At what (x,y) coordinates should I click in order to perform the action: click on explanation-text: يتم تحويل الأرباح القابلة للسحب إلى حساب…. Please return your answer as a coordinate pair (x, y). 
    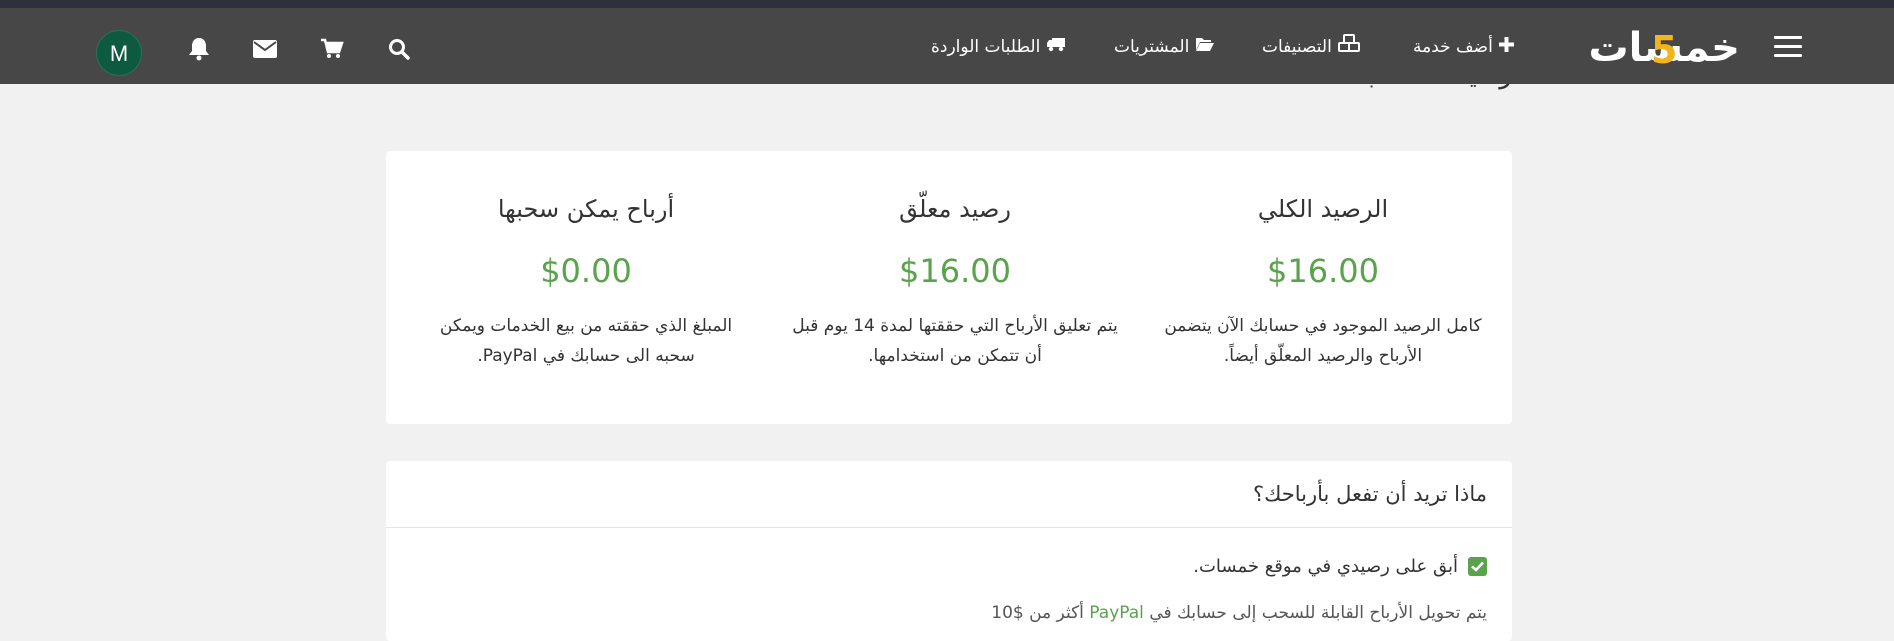
    Looking at the image, I should click on (1318, 613).